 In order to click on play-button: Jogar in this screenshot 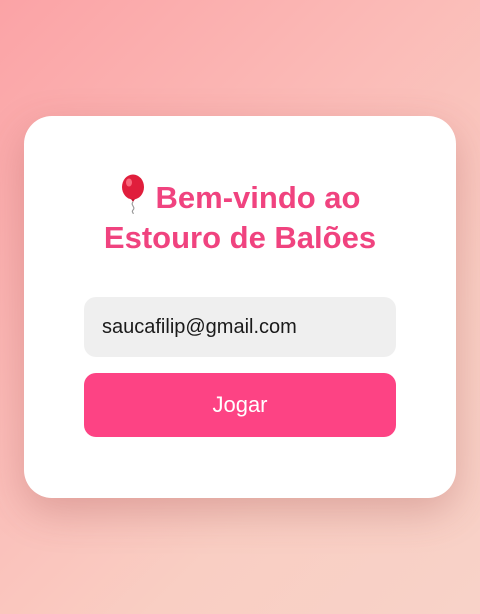, I will do `click(240, 405)`.